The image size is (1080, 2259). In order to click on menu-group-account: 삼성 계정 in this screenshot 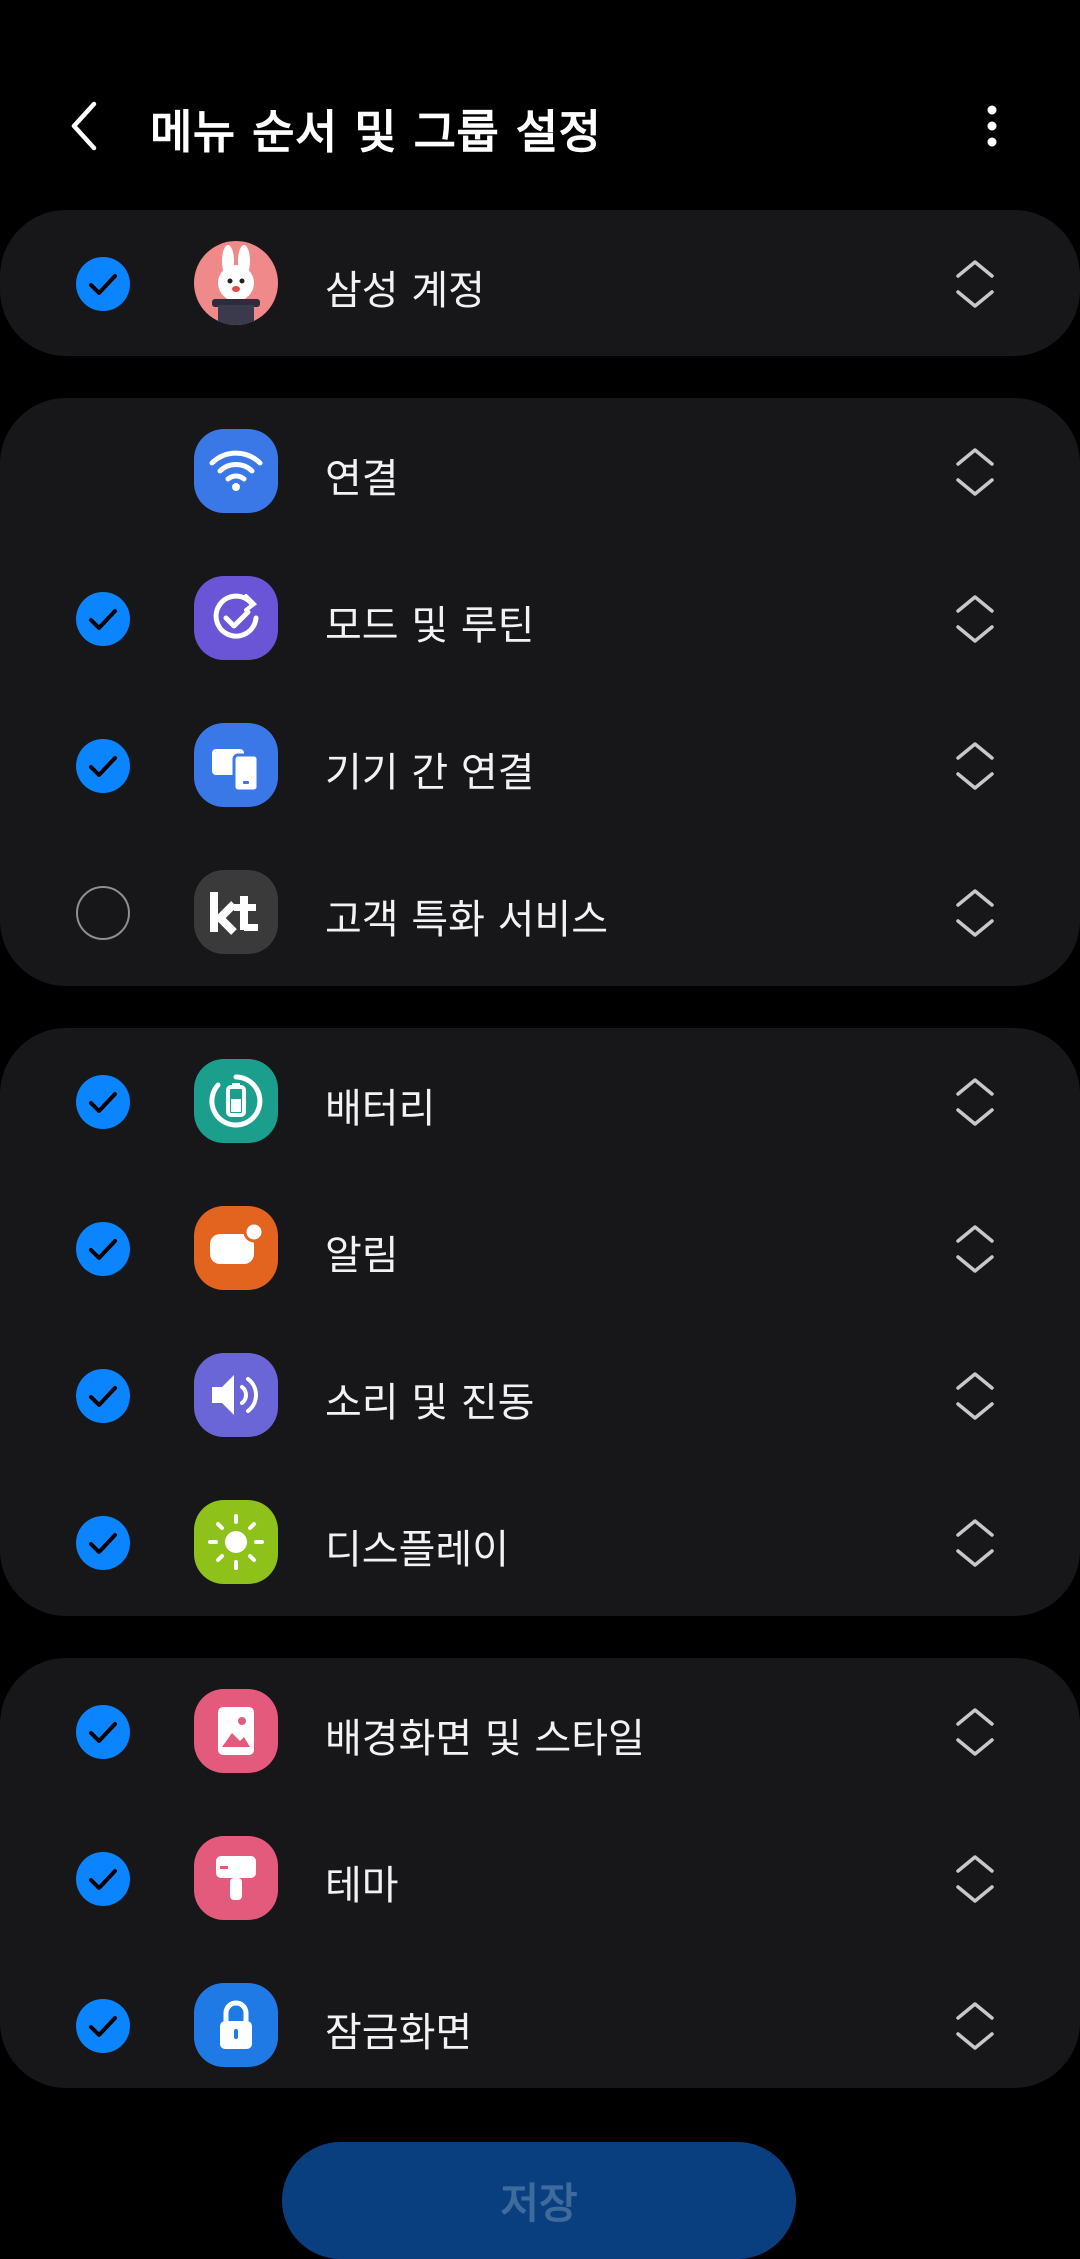, I will do `click(540, 283)`.